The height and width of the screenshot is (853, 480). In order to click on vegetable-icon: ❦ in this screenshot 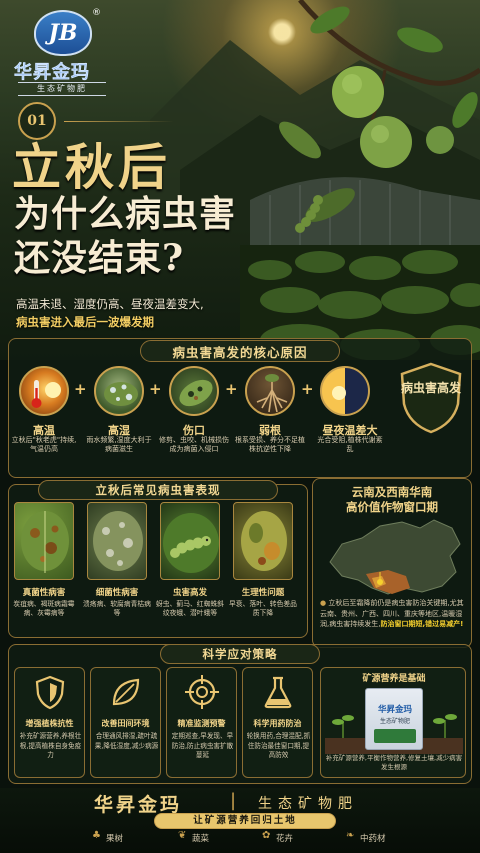, I will do `click(182, 835)`.